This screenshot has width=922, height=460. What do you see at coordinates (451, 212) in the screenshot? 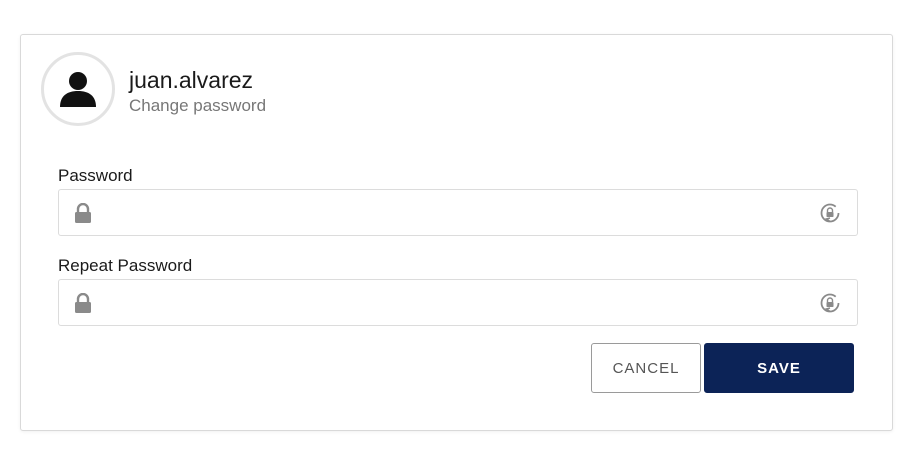
I see `password-input` at bounding box center [451, 212].